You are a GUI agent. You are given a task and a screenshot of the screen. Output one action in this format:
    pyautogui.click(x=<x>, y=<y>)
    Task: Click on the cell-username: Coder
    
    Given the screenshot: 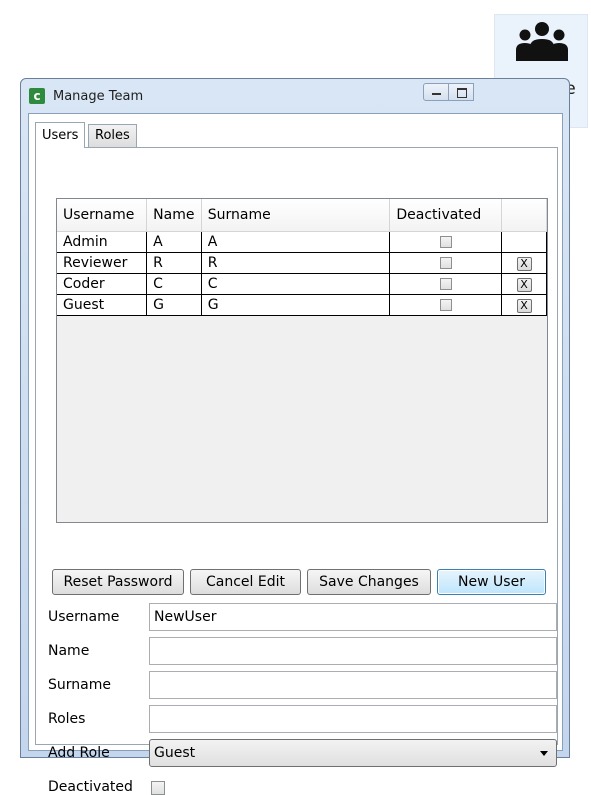 What is the action you would take?
    pyautogui.click(x=102, y=284)
    